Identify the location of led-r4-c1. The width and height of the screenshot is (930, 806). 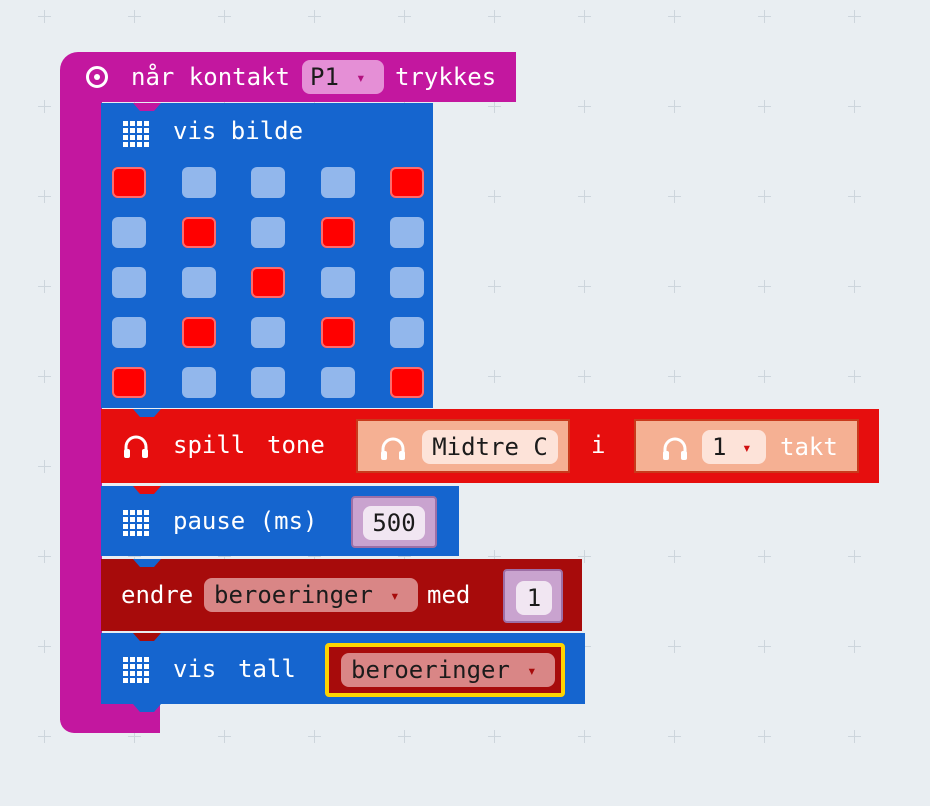
(198, 382).